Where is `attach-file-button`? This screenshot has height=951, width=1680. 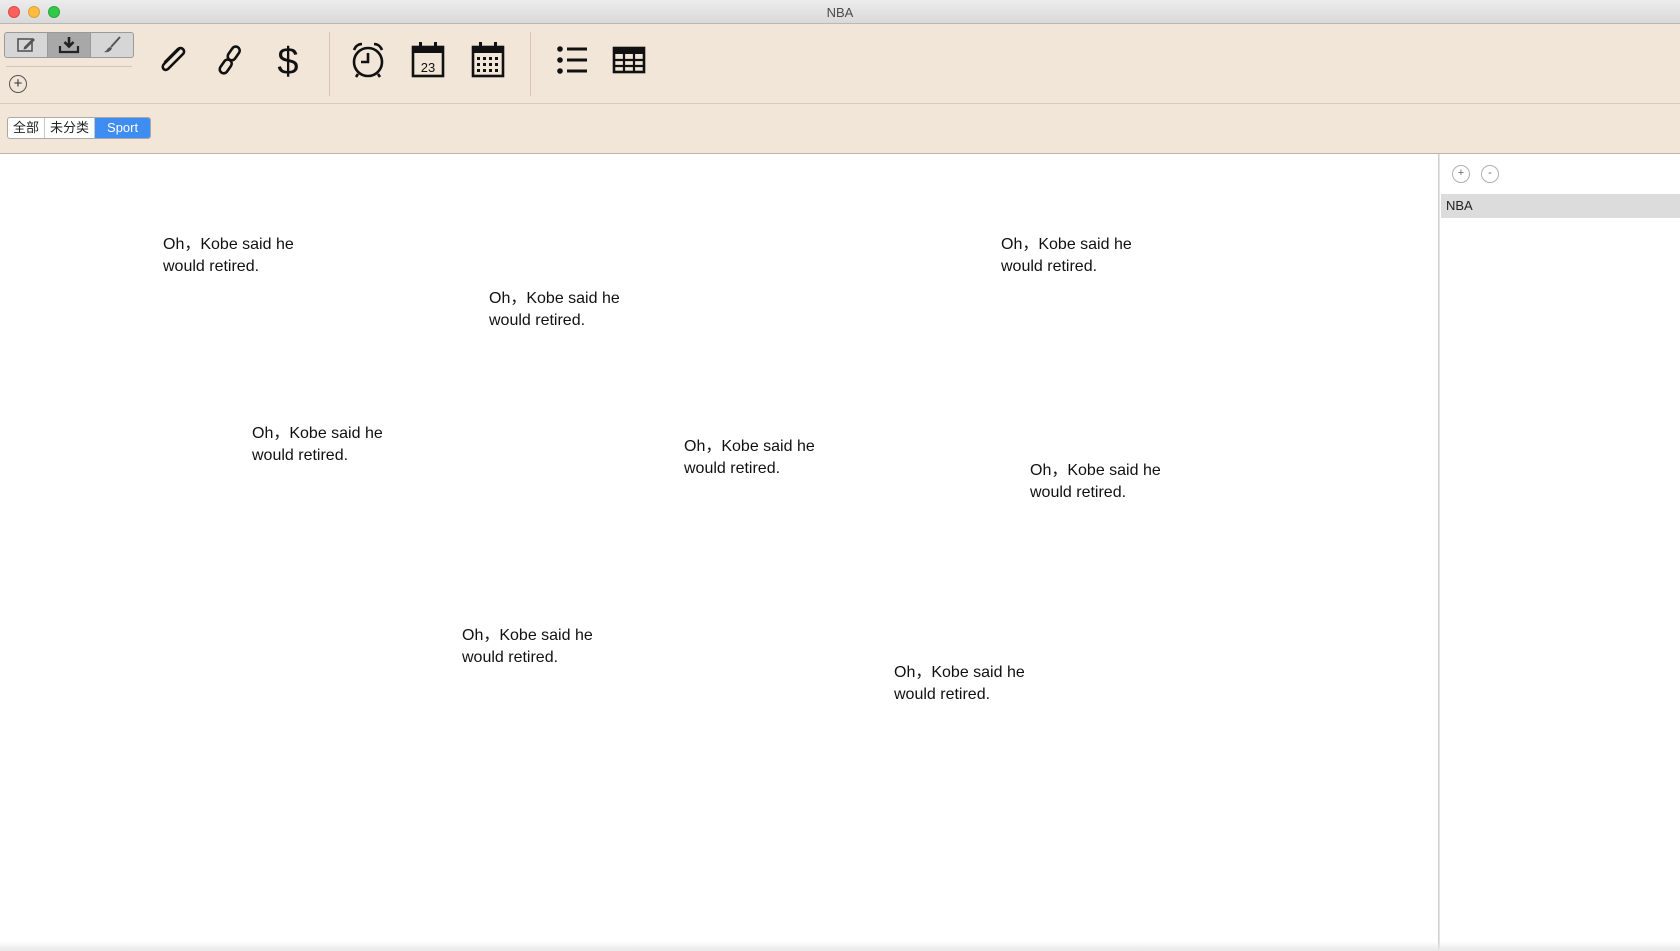 attach-file-button is located at coordinates (173, 60).